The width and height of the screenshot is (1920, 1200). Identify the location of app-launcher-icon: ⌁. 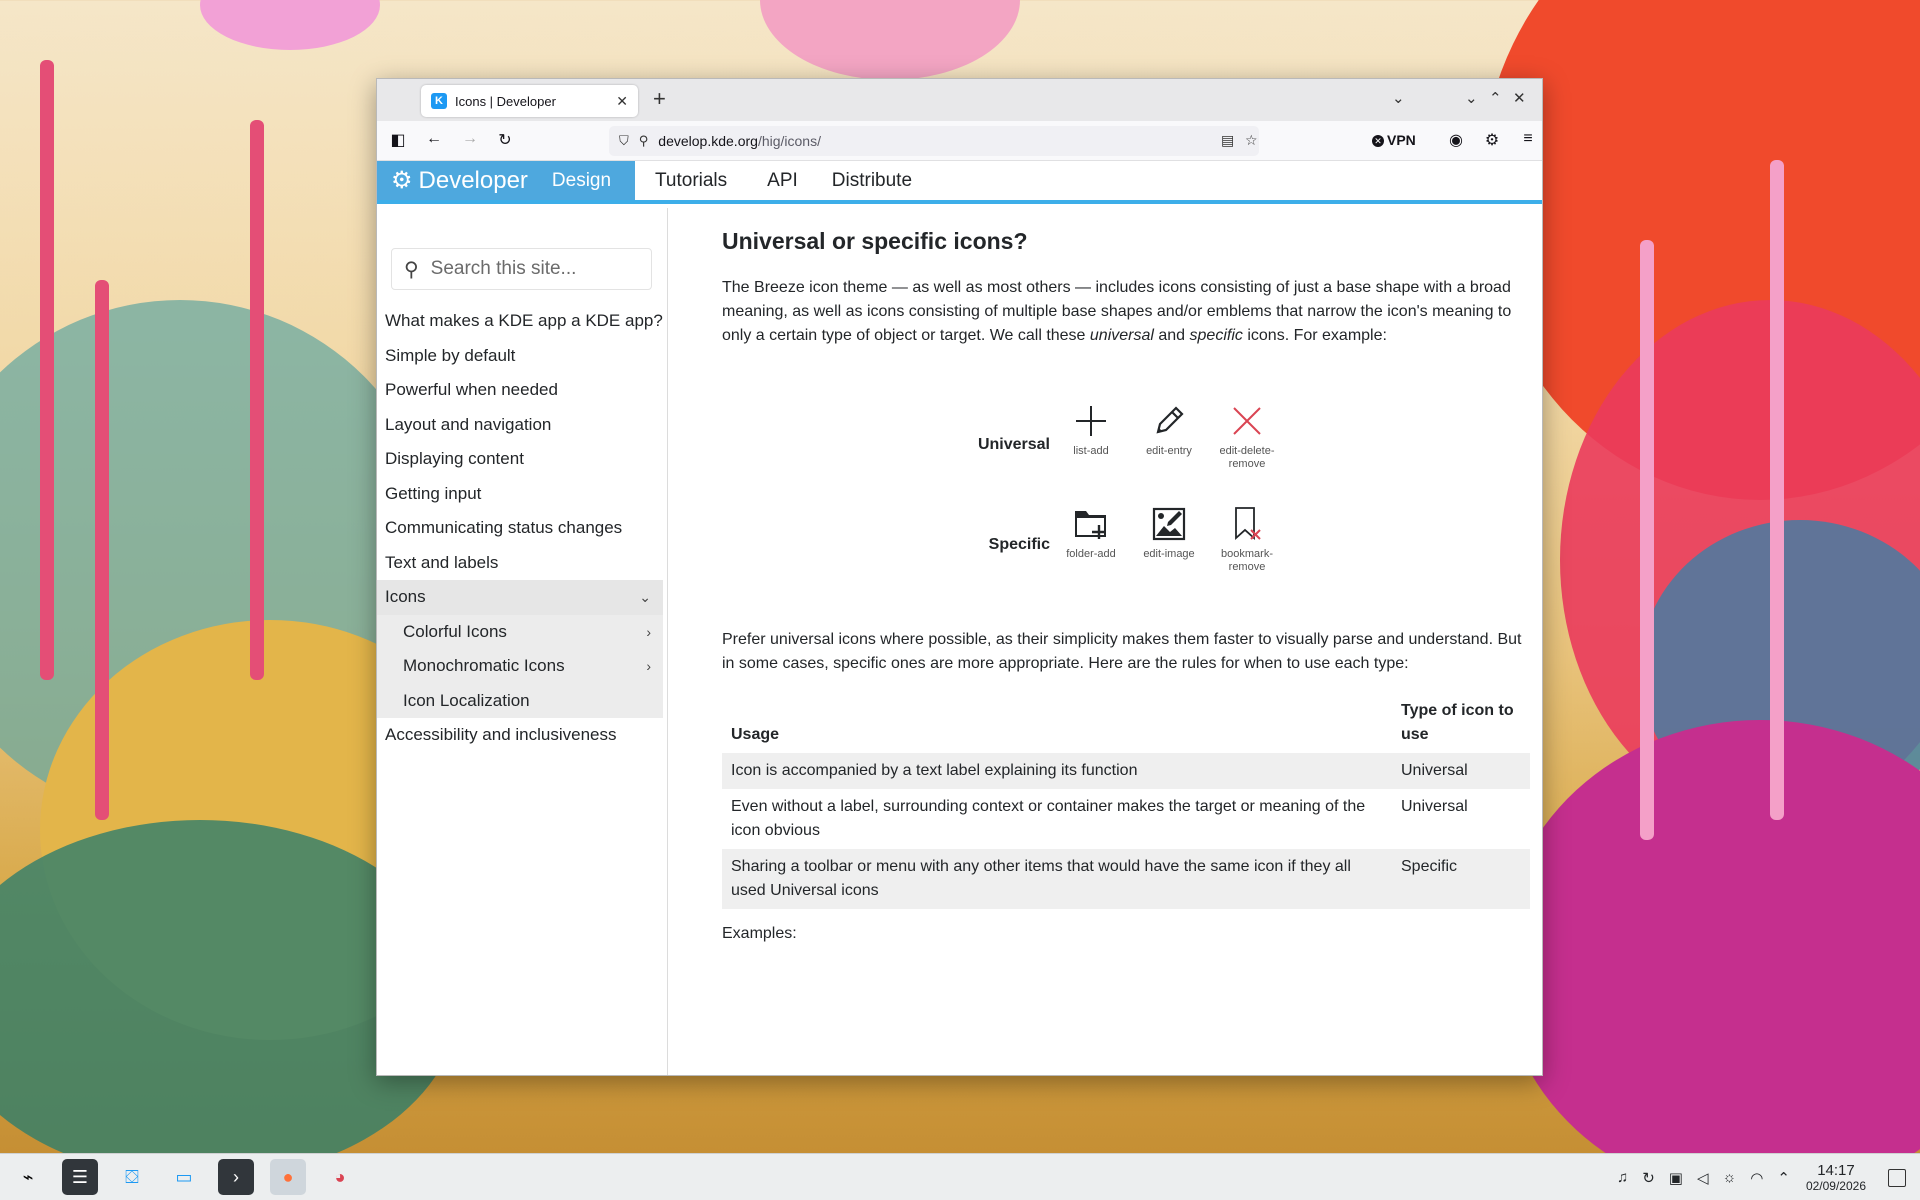
(28, 1177).